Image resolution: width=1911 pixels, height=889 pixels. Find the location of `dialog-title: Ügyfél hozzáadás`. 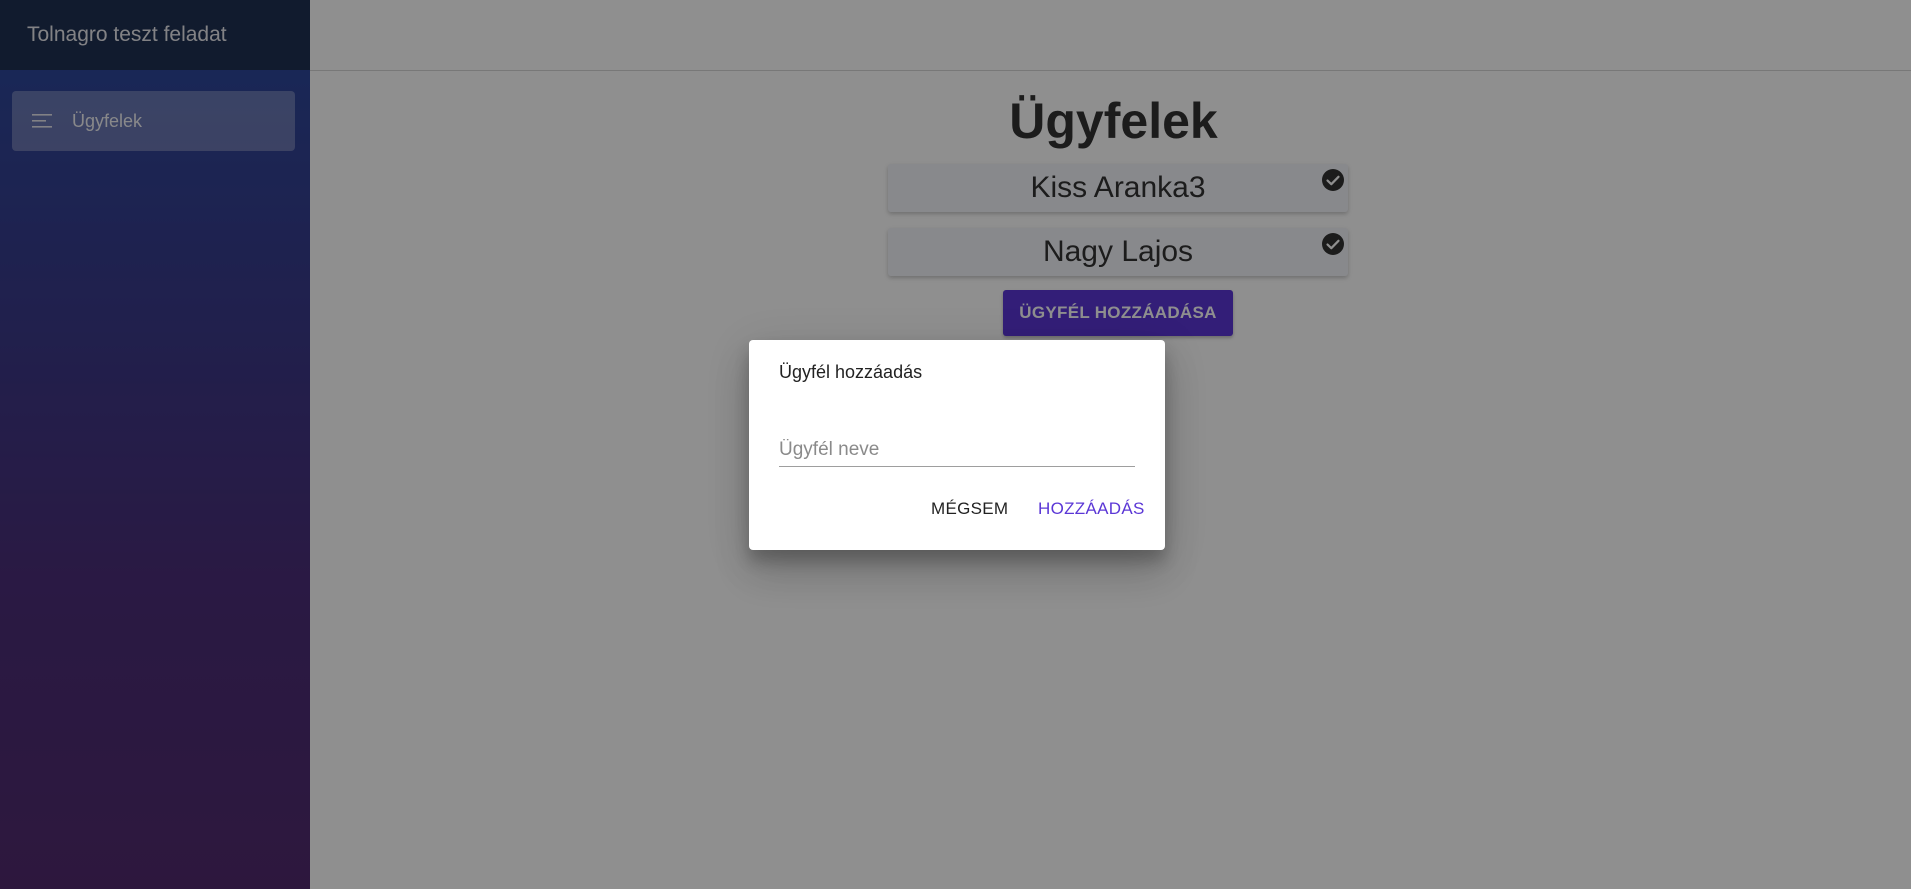

dialog-title: Ügyfél hozzáadás is located at coordinates (851, 372).